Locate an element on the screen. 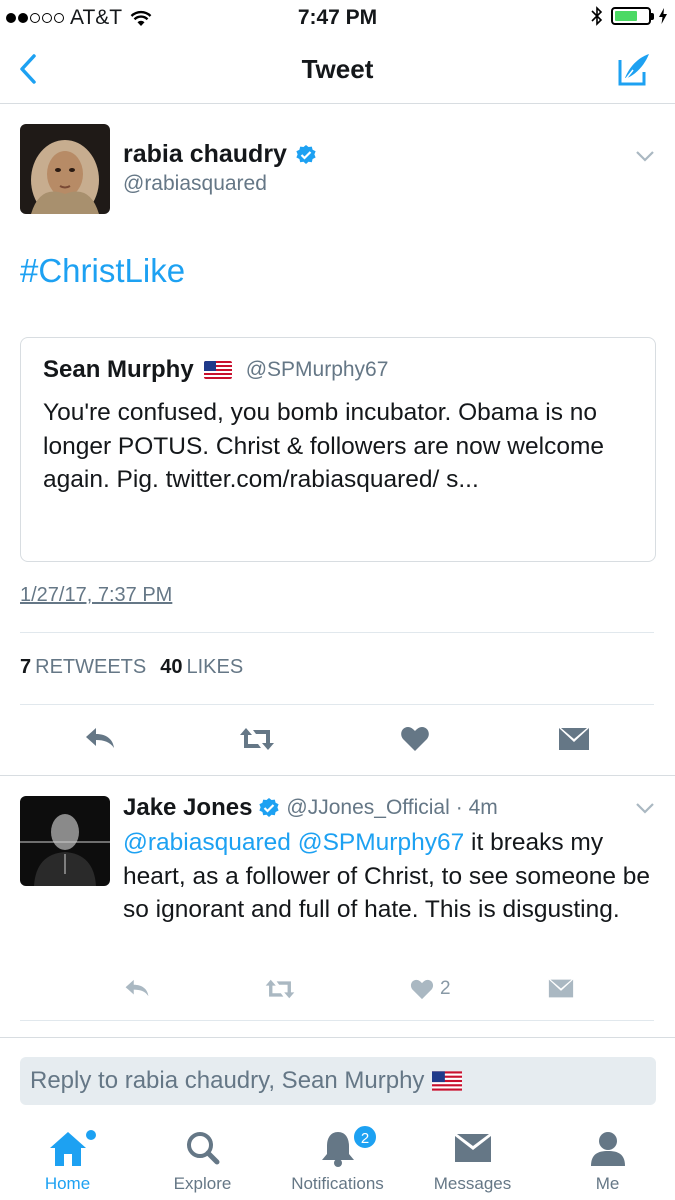 The image size is (675, 1200). tab-notifications: 2 Notifications is located at coordinates (337, 1159).